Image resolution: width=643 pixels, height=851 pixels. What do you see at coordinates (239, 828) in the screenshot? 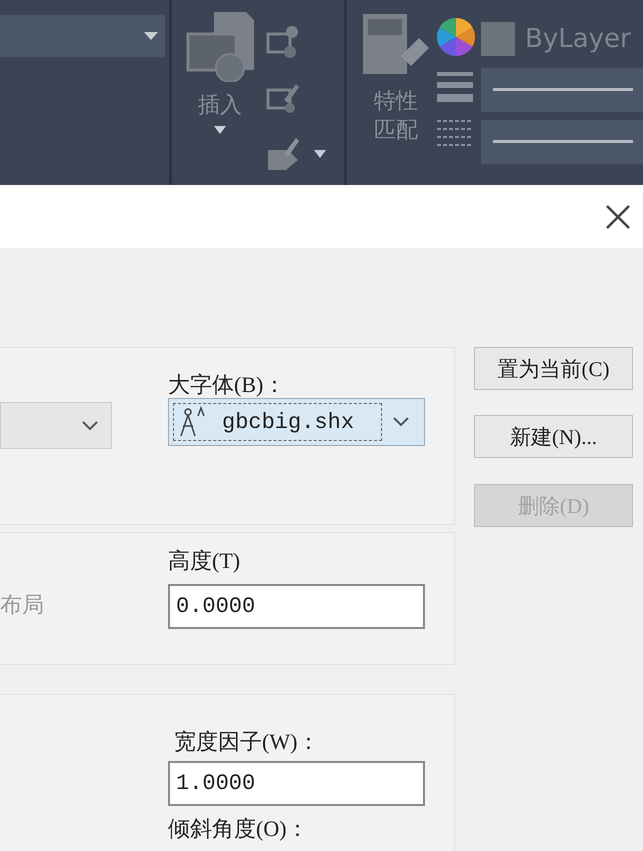
I see `oblique-angle-label: 倾斜角度(O)：` at bounding box center [239, 828].